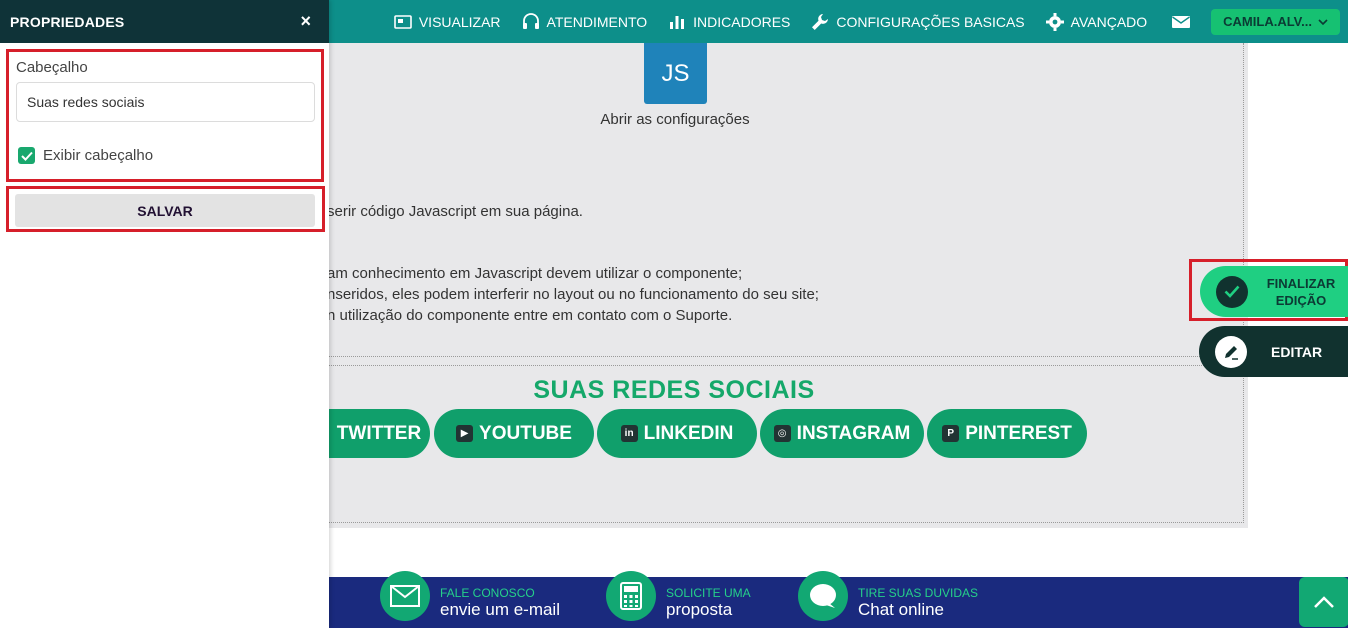  What do you see at coordinates (487, 593) in the screenshot?
I see `footer-contact-small: FALE CONOSCO` at bounding box center [487, 593].